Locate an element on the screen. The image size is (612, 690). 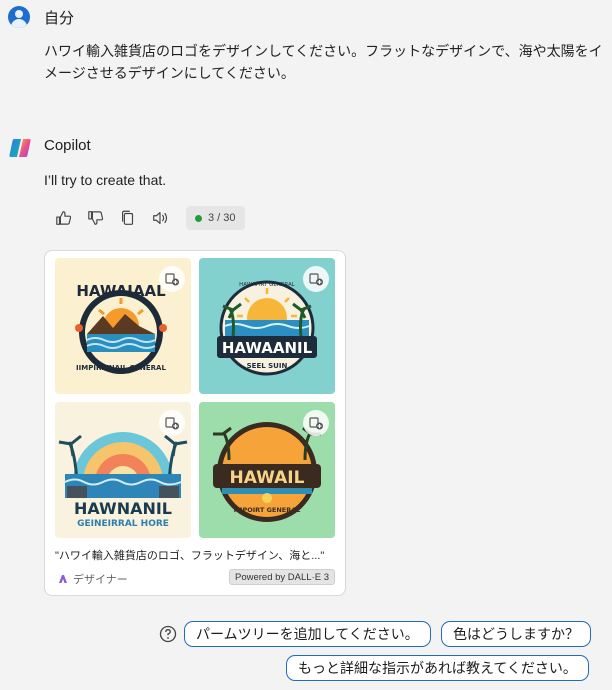
generated-image-4: HAWAIL IMPOIRT GENERAL is located at coordinates (267, 470).